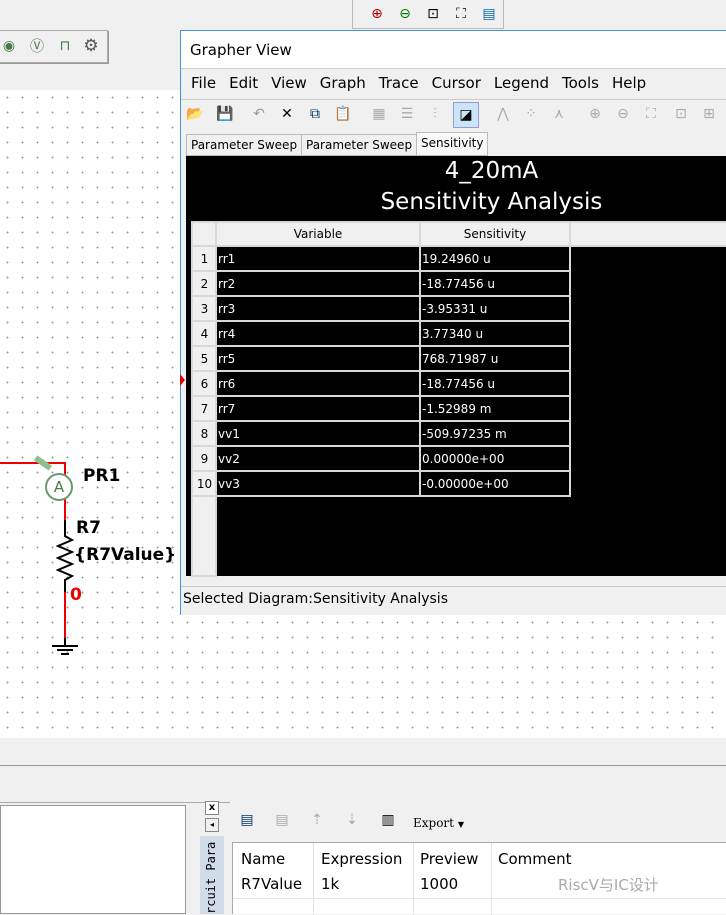 The height and width of the screenshot is (915, 726). I want to click on cell-sensitivity: -3.95331 u, so click(495, 308).